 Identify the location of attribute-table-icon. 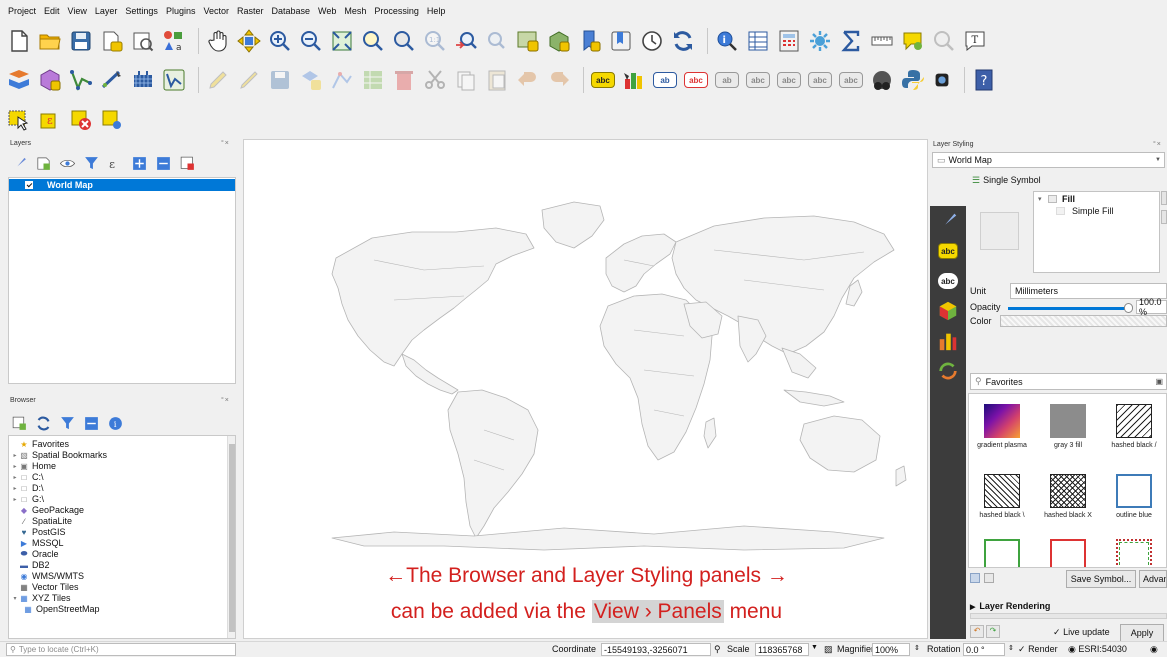
(758, 41).